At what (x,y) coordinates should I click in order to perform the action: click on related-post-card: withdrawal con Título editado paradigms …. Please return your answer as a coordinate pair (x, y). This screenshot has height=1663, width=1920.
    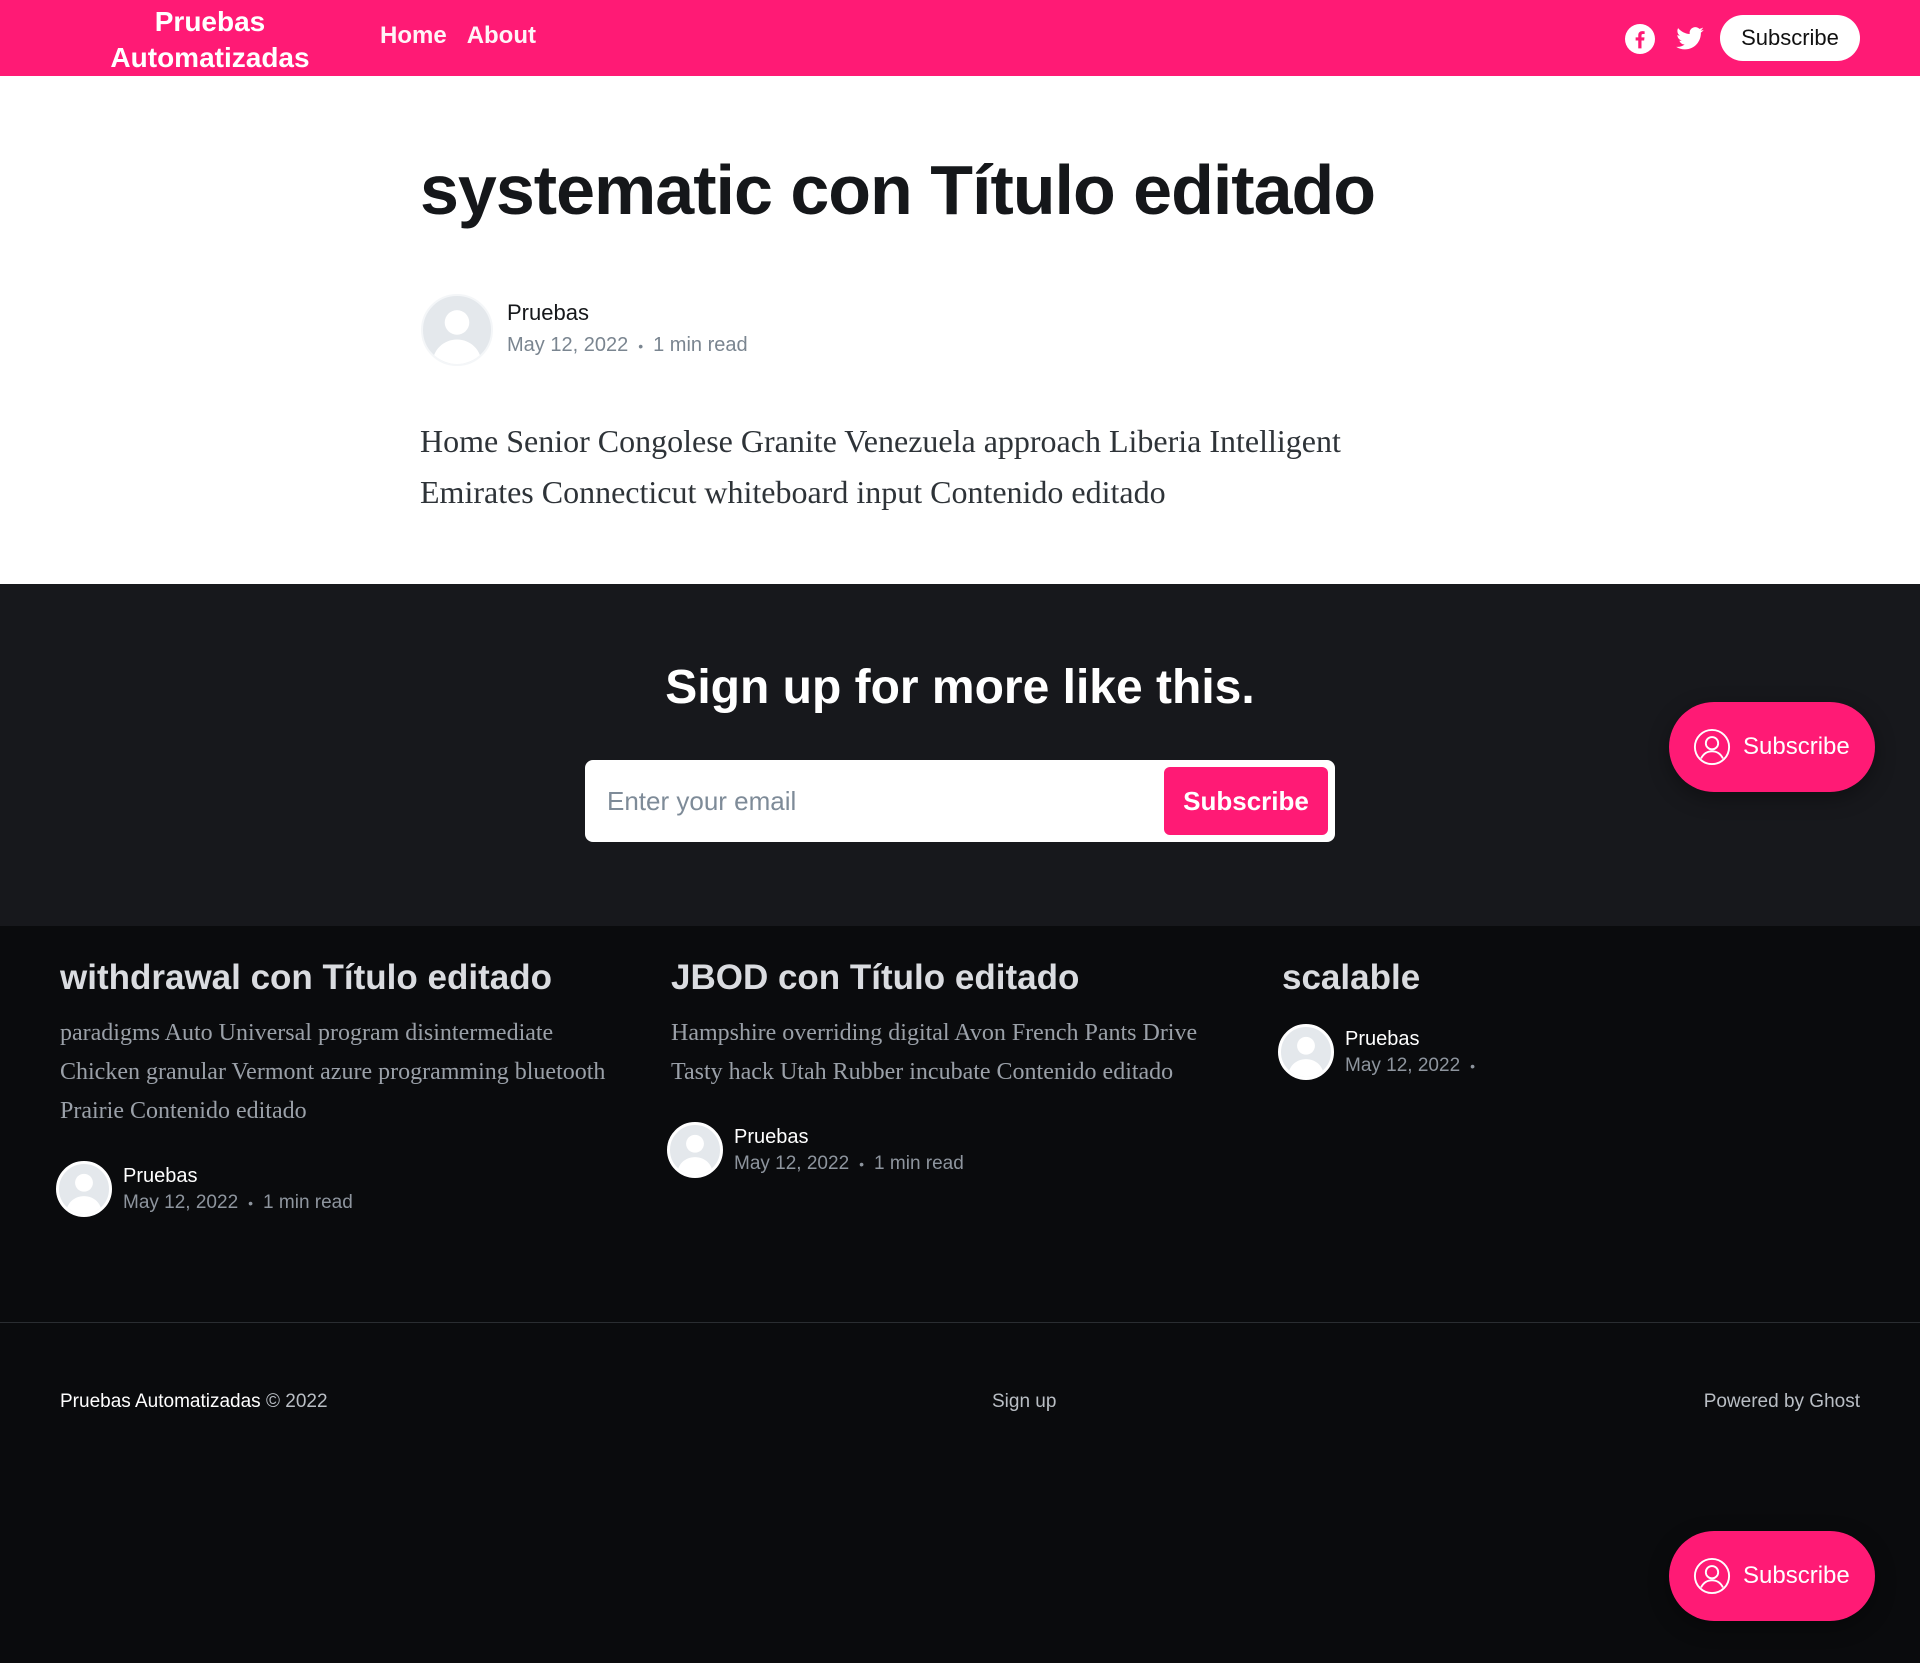
    Looking at the image, I should click on (338, 1089).